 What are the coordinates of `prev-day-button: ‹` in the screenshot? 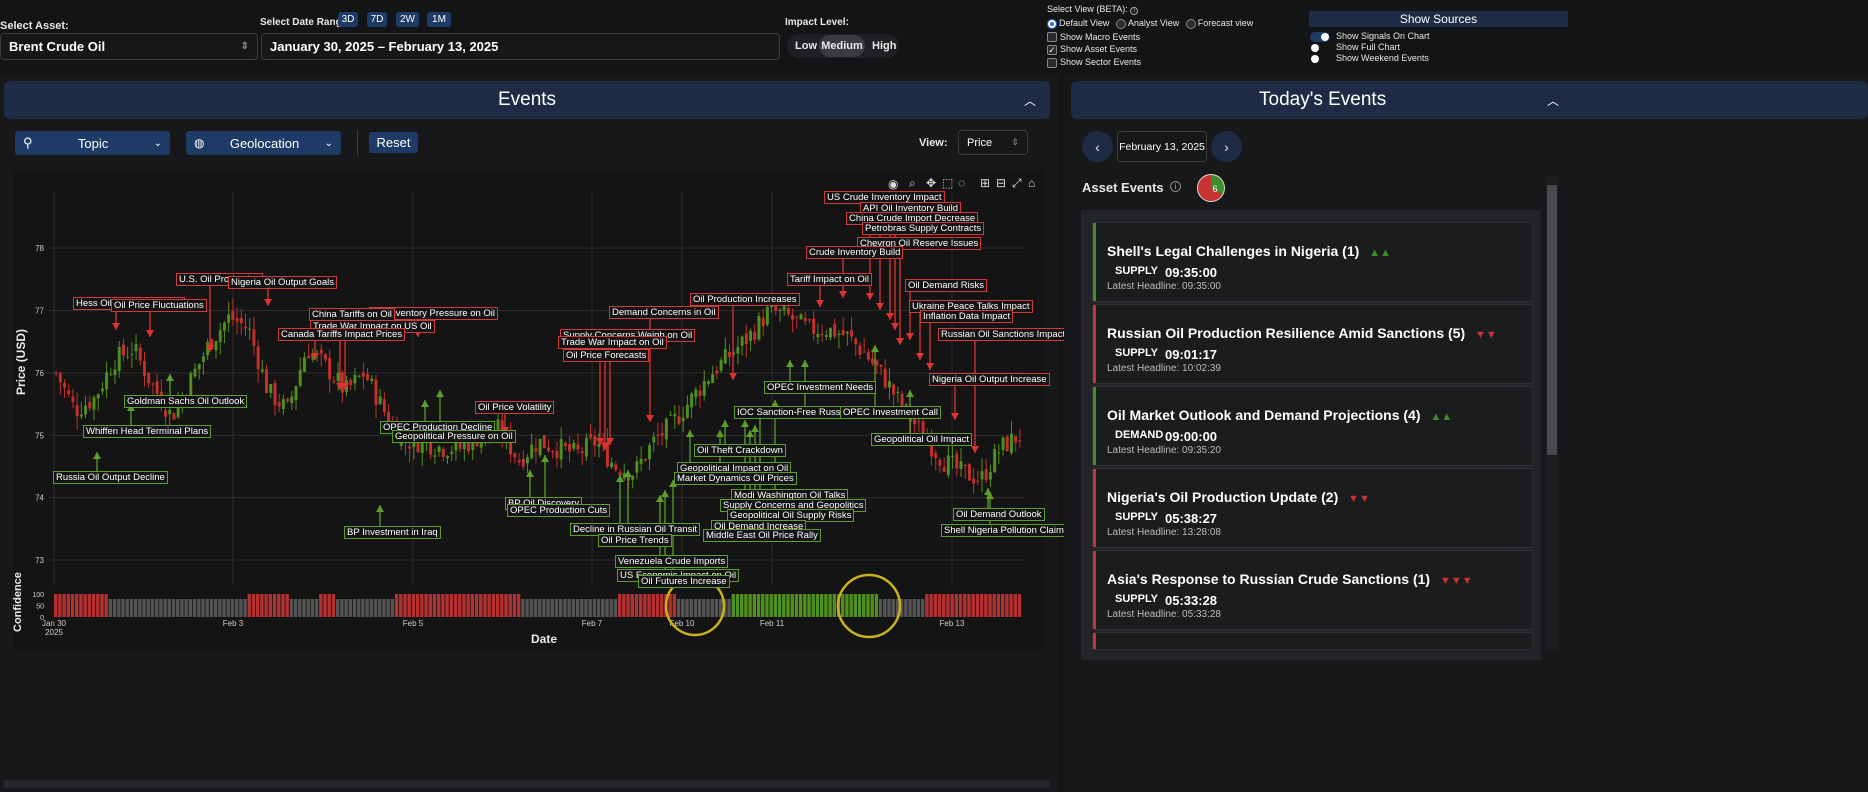 It's located at (1097, 146).